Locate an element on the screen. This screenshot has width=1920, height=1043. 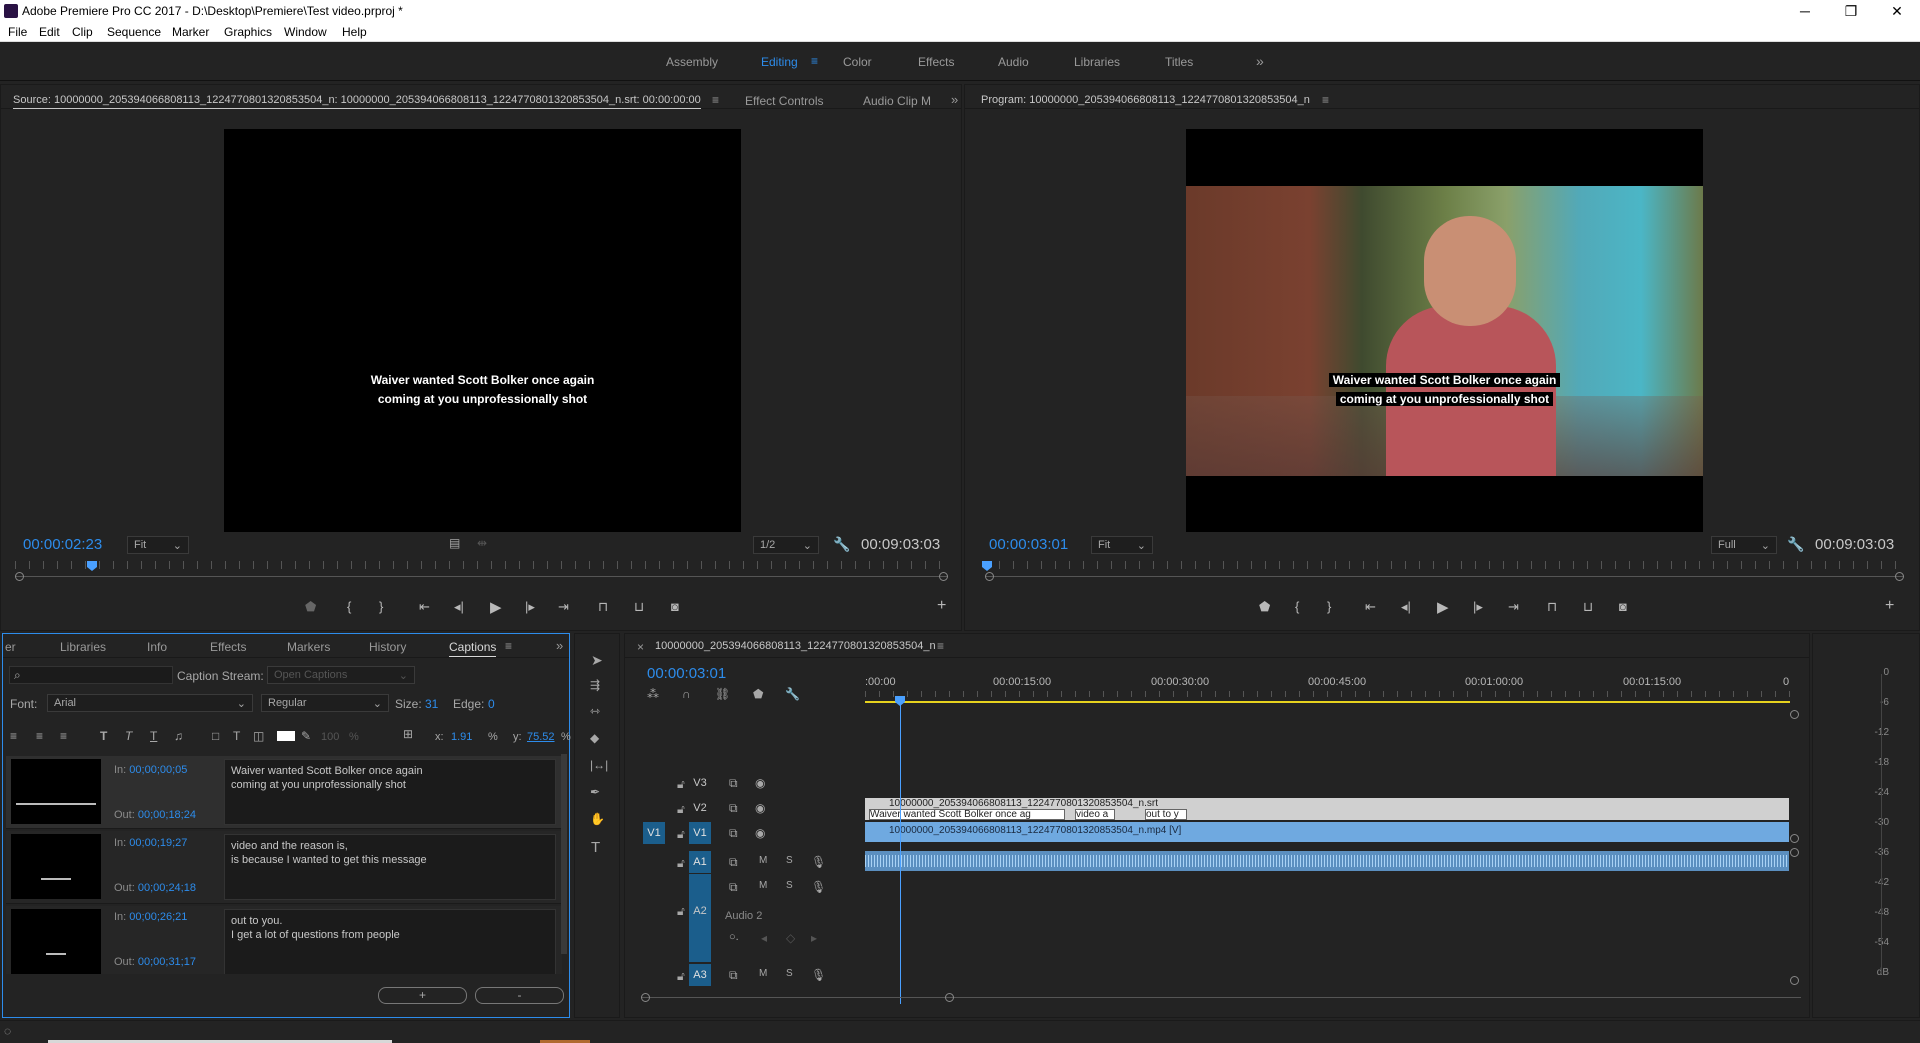
workspace-libraries: Libraries is located at coordinates (1097, 62).